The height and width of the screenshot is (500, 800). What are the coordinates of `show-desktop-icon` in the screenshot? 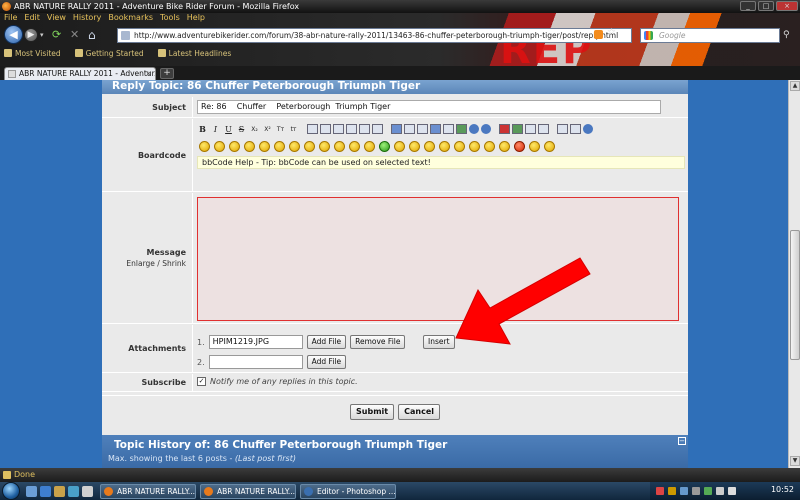 It's located at (31, 491).